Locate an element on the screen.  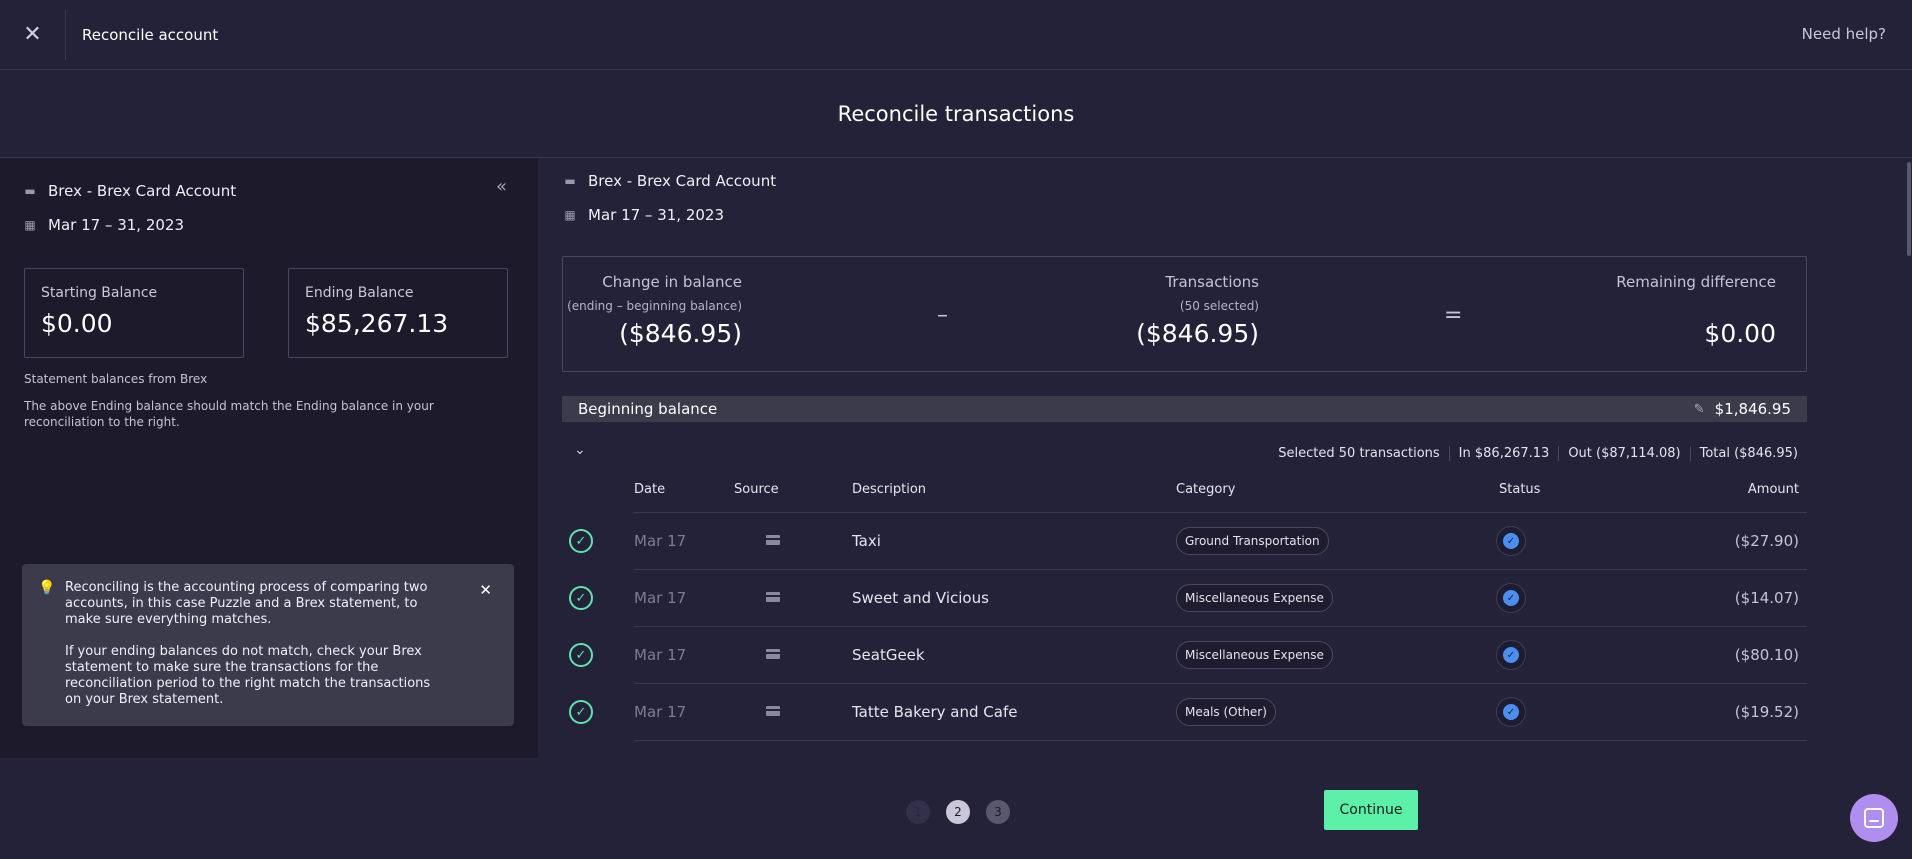
row-description: Taxi is located at coordinates (866, 541).